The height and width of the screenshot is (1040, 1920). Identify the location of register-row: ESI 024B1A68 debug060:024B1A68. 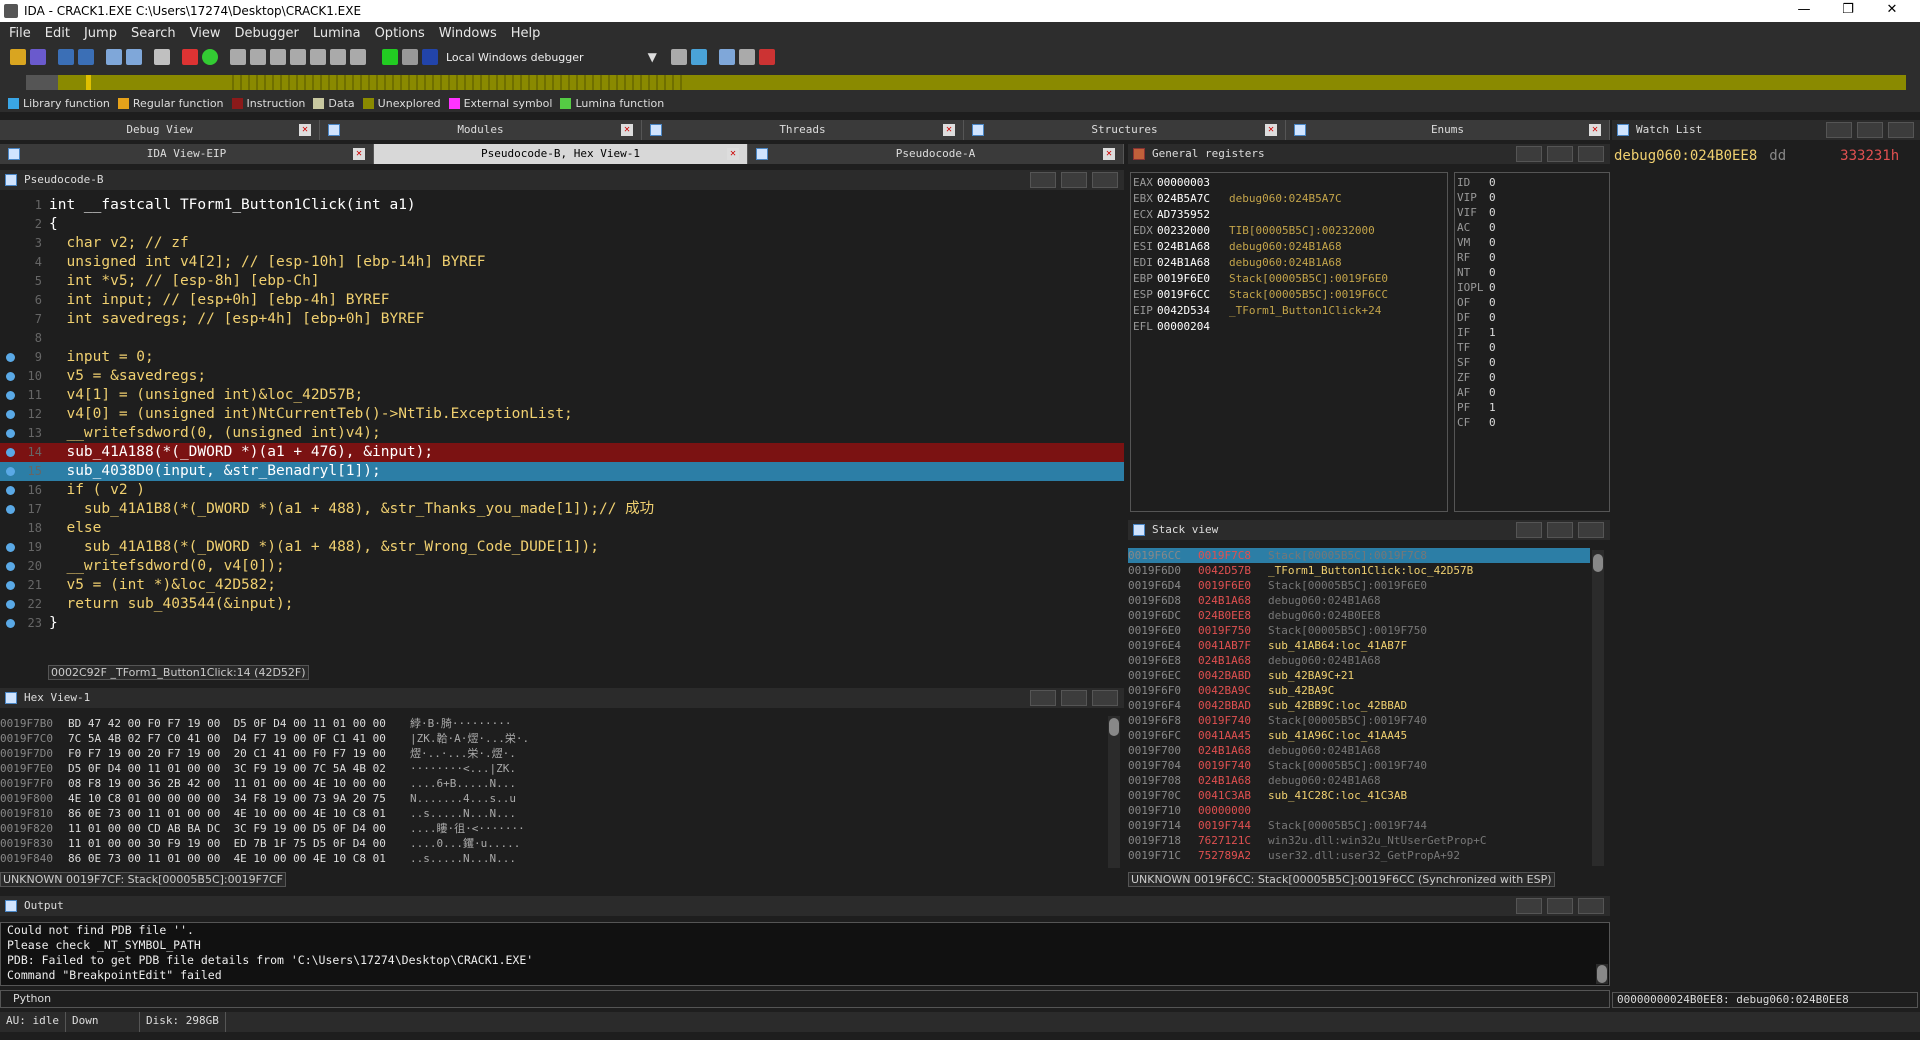
(1289, 247).